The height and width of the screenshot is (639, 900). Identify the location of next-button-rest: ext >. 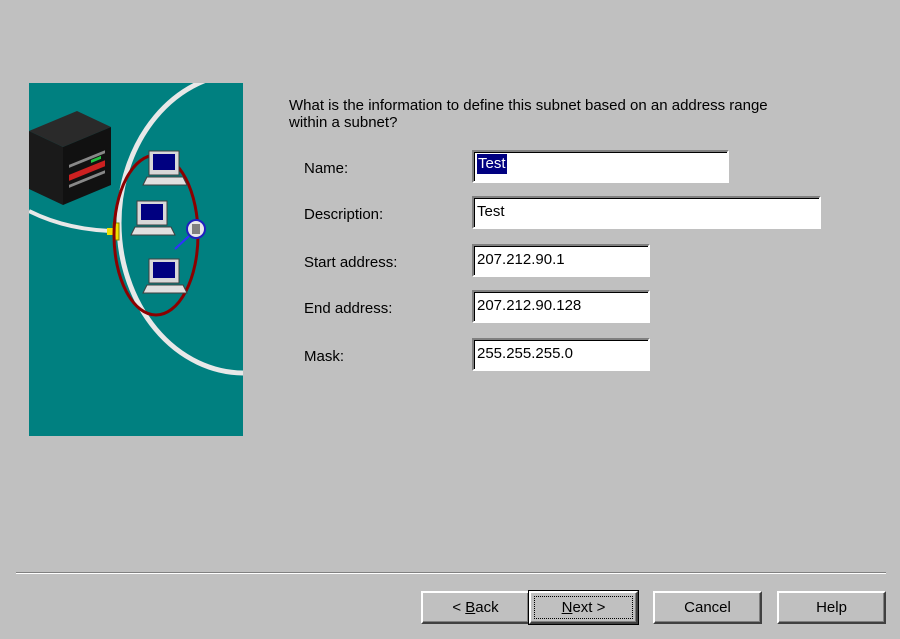
(589, 607).